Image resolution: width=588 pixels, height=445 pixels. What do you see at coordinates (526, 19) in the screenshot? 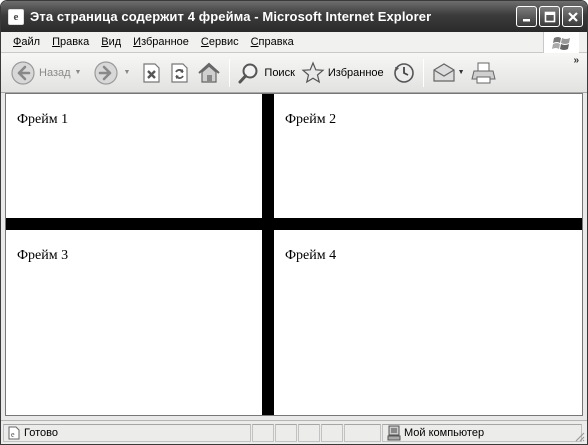
I see `minimize-icon` at bounding box center [526, 19].